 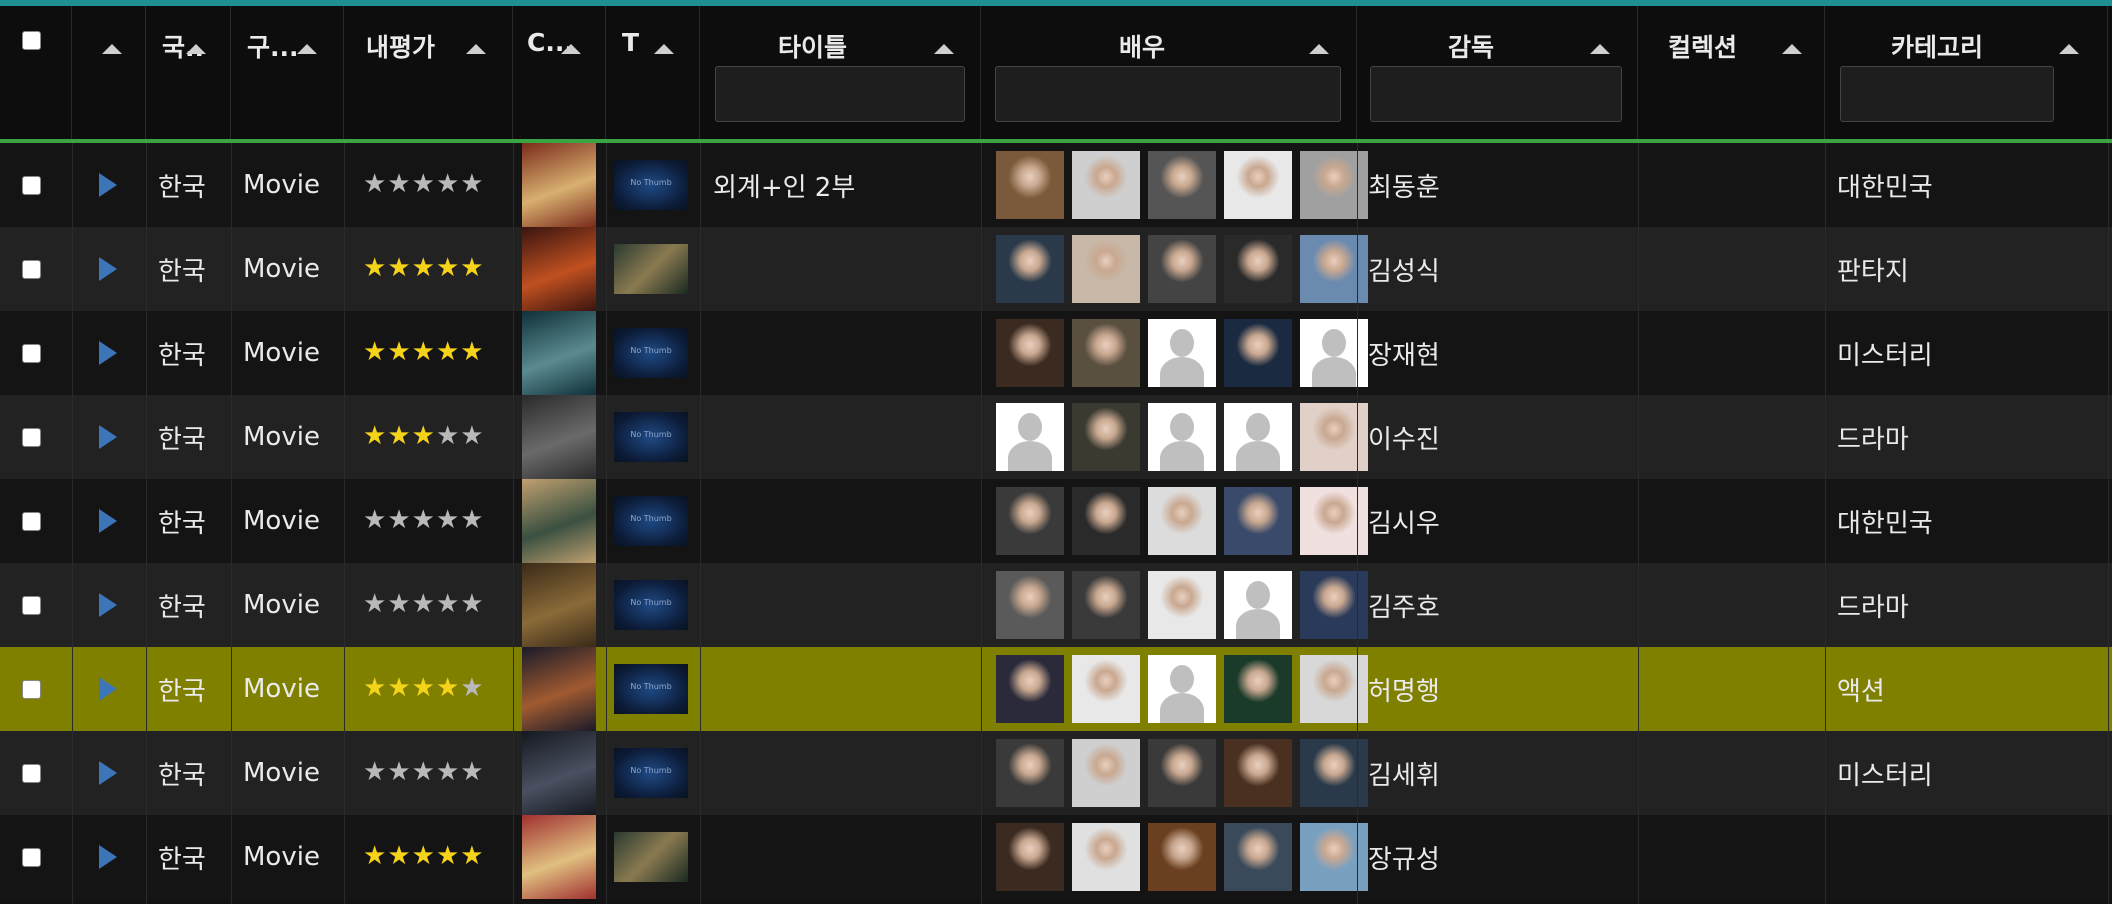 I want to click on header-director: 감독, so click(x=1497, y=72).